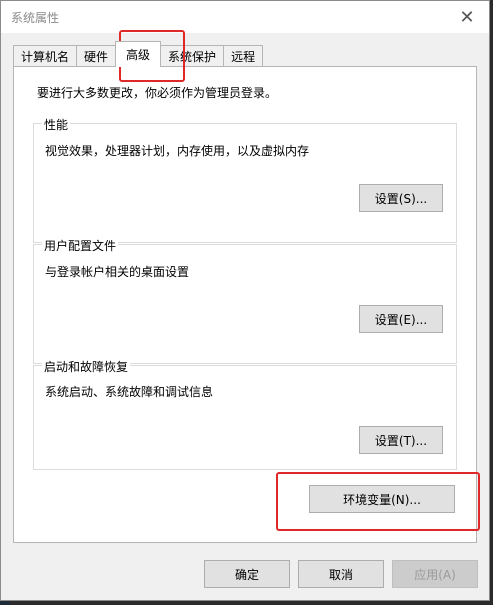 The height and width of the screenshot is (605, 493). What do you see at coordinates (243, 56) in the screenshot?
I see `tab-remote: 远程` at bounding box center [243, 56].